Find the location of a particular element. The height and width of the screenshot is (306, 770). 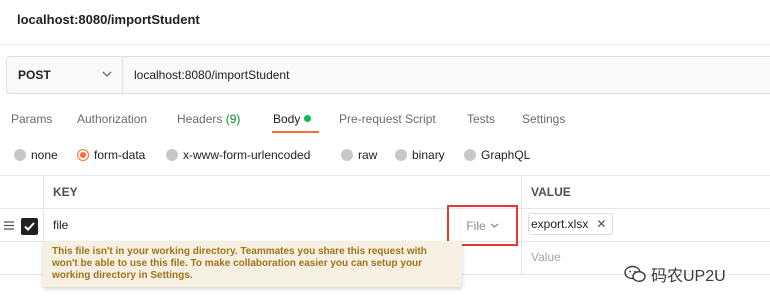

radio-form-data: form-data is located at coordinates (111, 155).